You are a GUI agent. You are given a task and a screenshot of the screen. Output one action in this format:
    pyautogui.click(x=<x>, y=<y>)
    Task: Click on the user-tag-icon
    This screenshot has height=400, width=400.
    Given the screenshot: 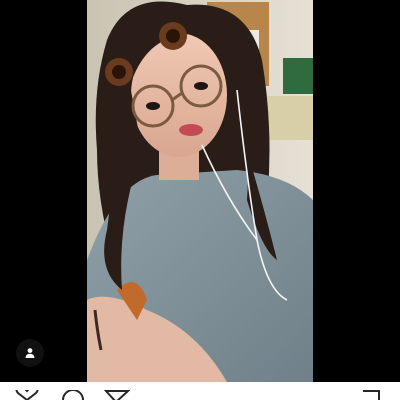 What is the action you would take?
    pyautogui.click(x=30, y=353)
    